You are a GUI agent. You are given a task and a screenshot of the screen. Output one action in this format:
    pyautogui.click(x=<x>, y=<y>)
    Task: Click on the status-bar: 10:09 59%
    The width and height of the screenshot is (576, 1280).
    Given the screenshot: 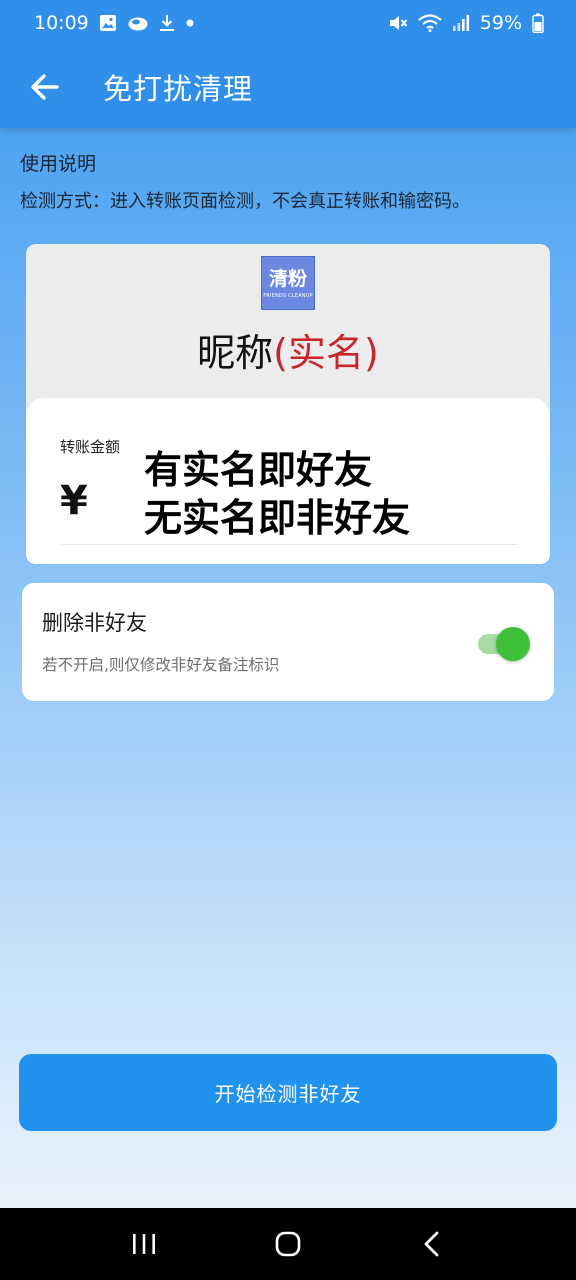 What is the action you would take?
    pyautogui.click(x=288, y=23)
    